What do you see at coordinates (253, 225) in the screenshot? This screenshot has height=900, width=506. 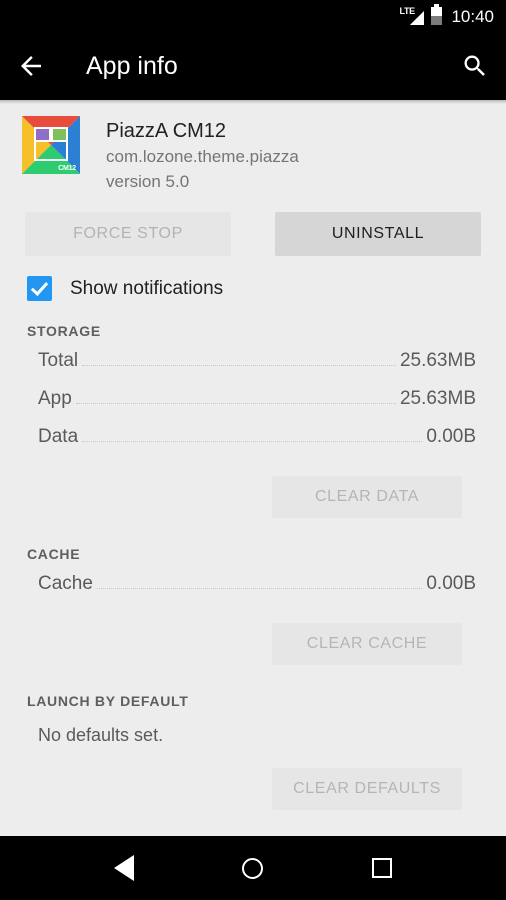 I see `app-action-buttons: FORCE STOP UNINSTALL` at bounding box center [253, 225].